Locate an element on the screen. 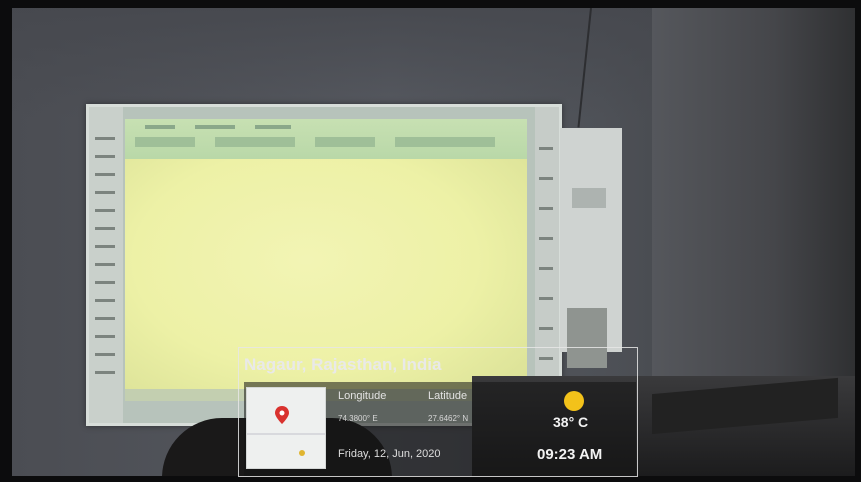 The width and height of the screenshot is (861, 482). temperature-text: 38° C is located at coordinates (571, 422).